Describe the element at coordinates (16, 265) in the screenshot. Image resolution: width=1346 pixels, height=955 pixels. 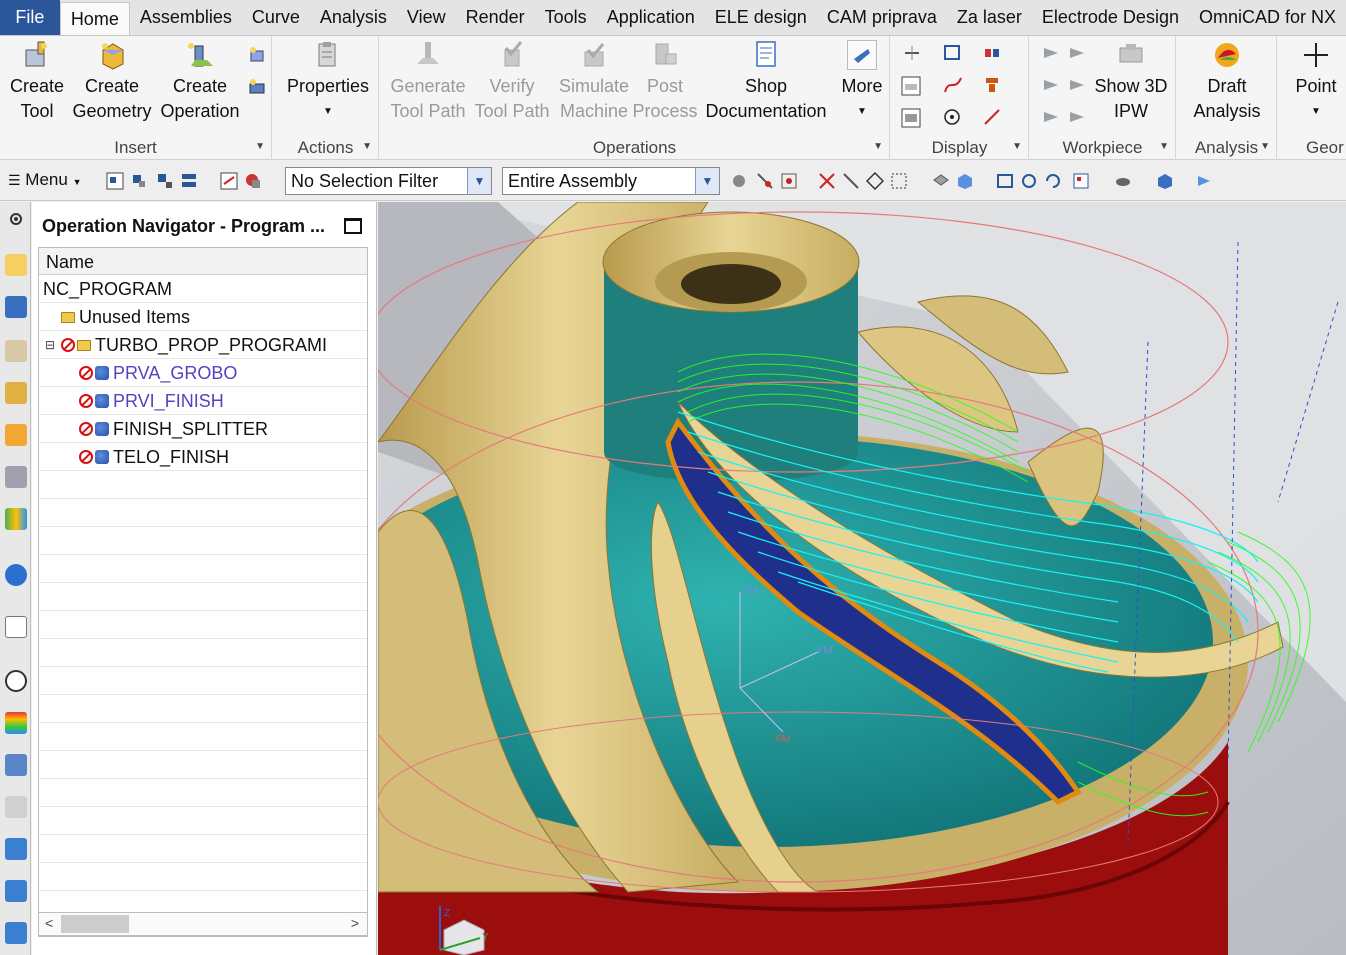
I see `program-order-icon` at that location.